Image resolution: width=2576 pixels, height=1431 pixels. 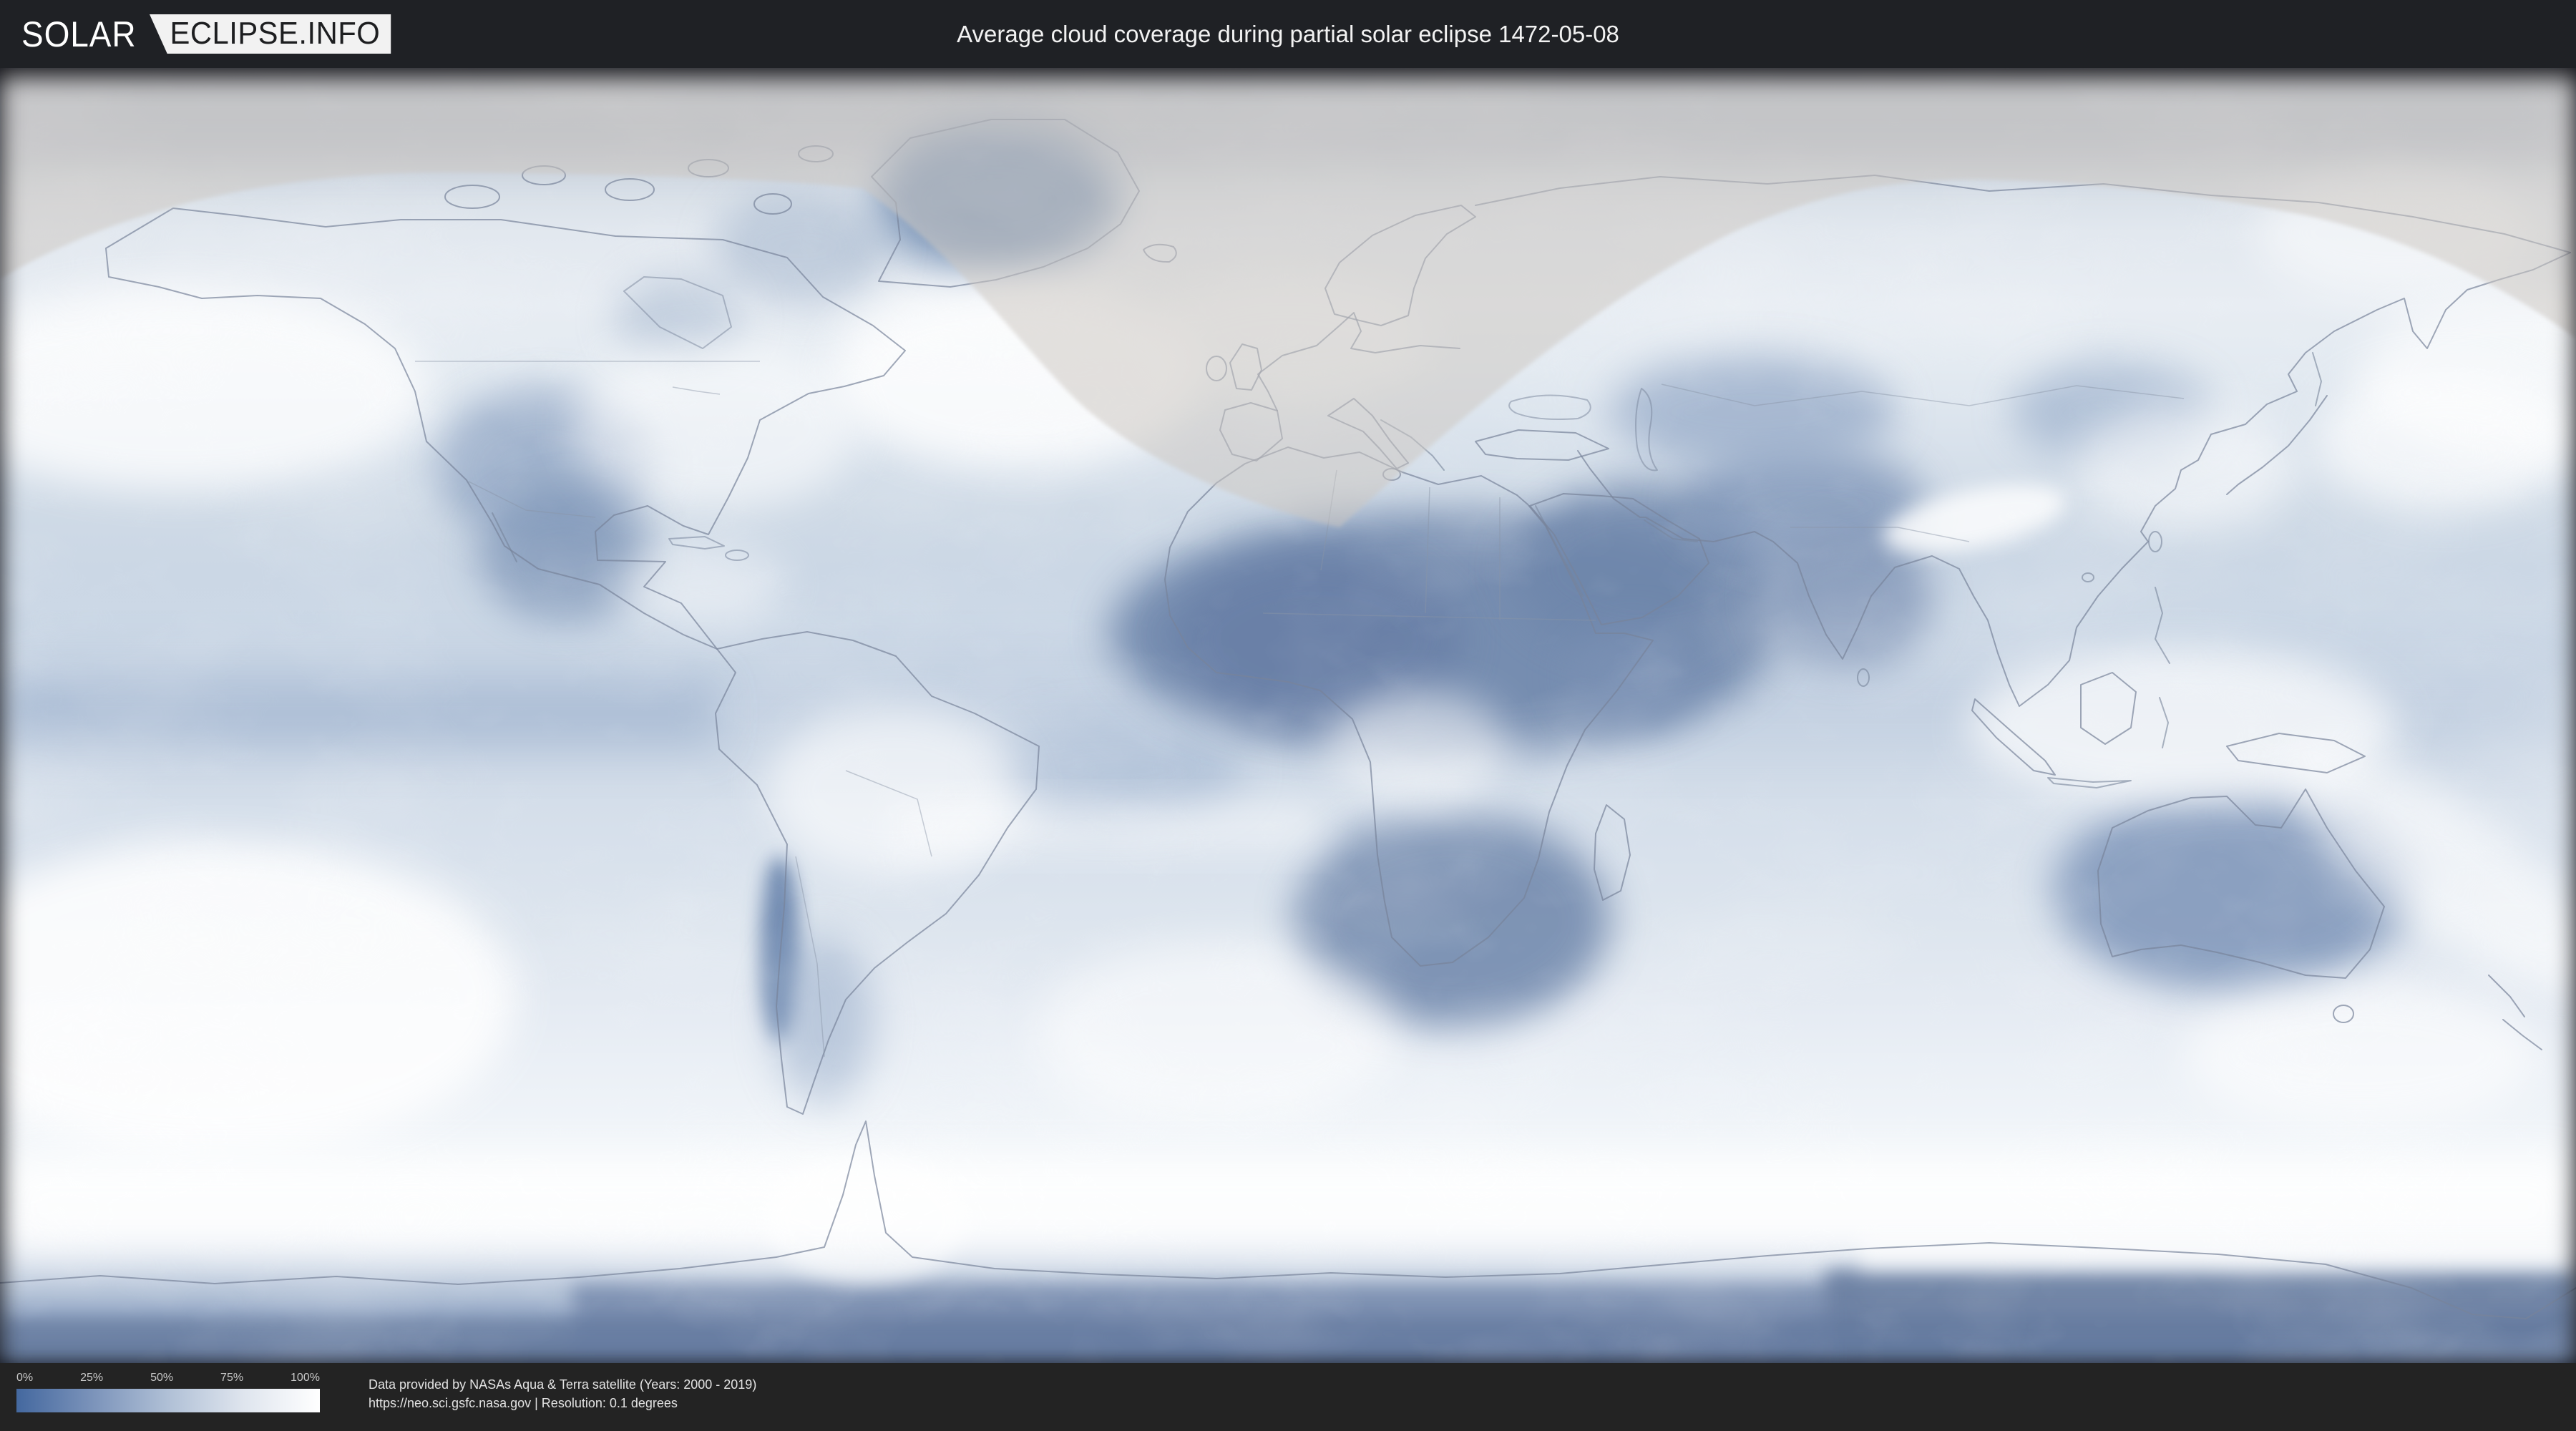 What do you see at coordinates (270, 34) in the screenshot?
I see `logo-text-eclipse-info: ECLIPSE.INFO` at bounding box center [270, 34].